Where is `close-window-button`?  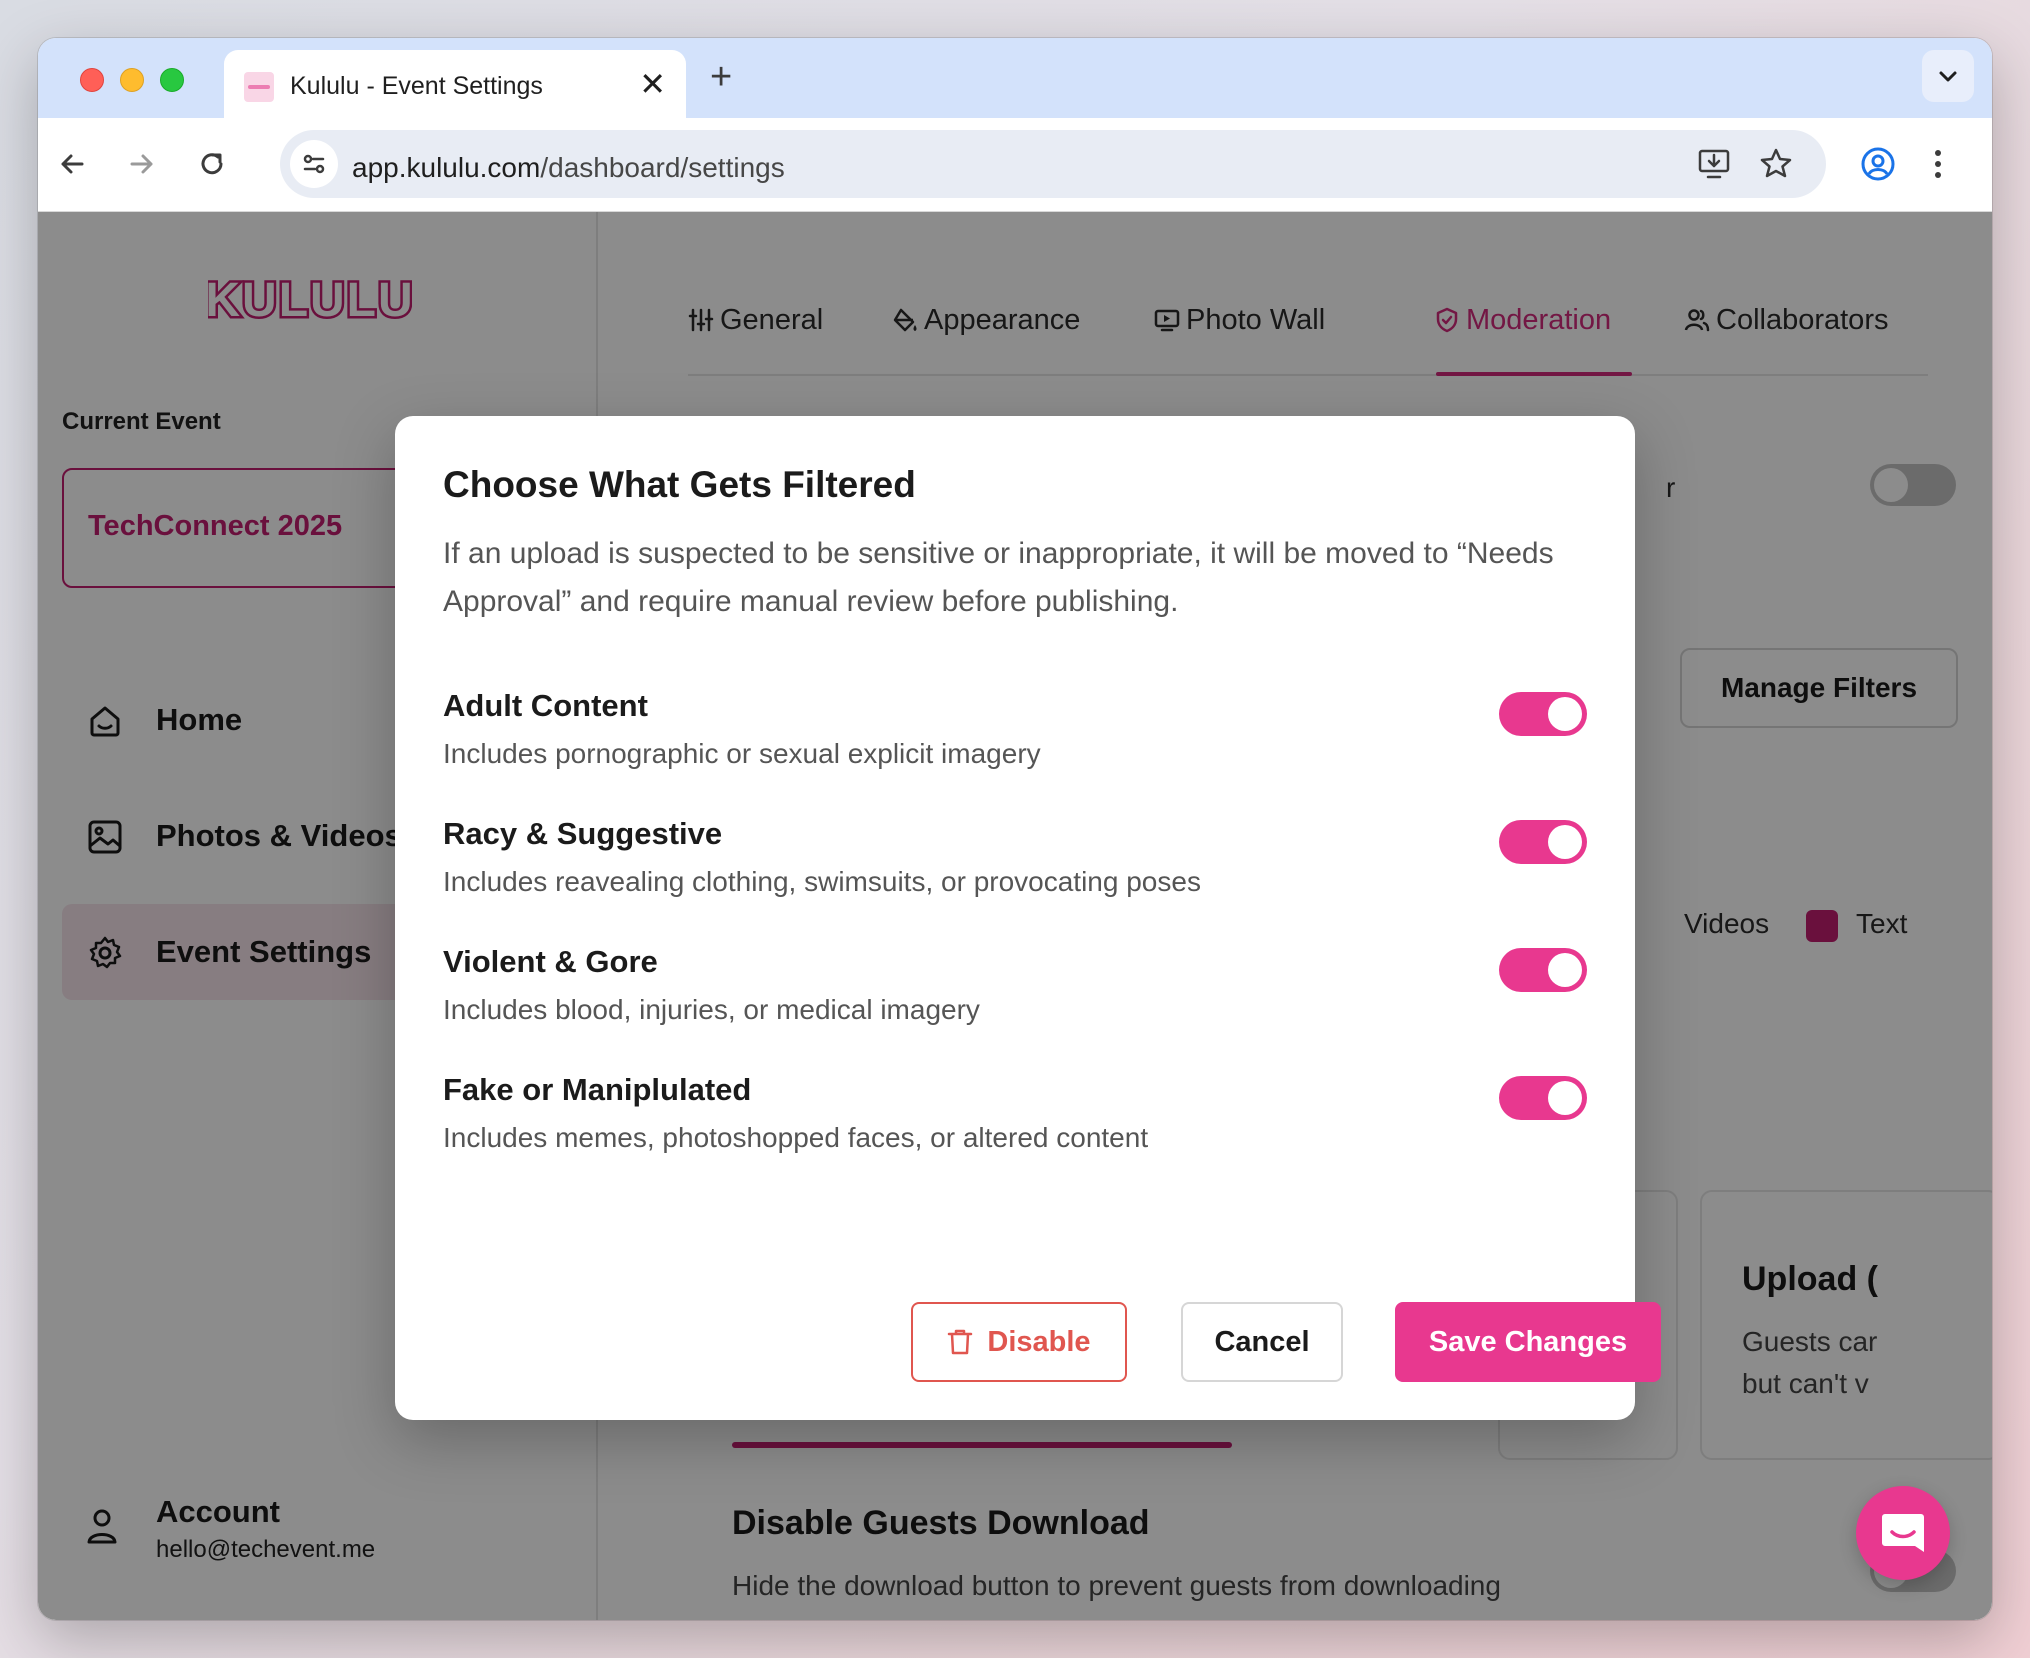
close-window-button is located at coordinates (92, 80).